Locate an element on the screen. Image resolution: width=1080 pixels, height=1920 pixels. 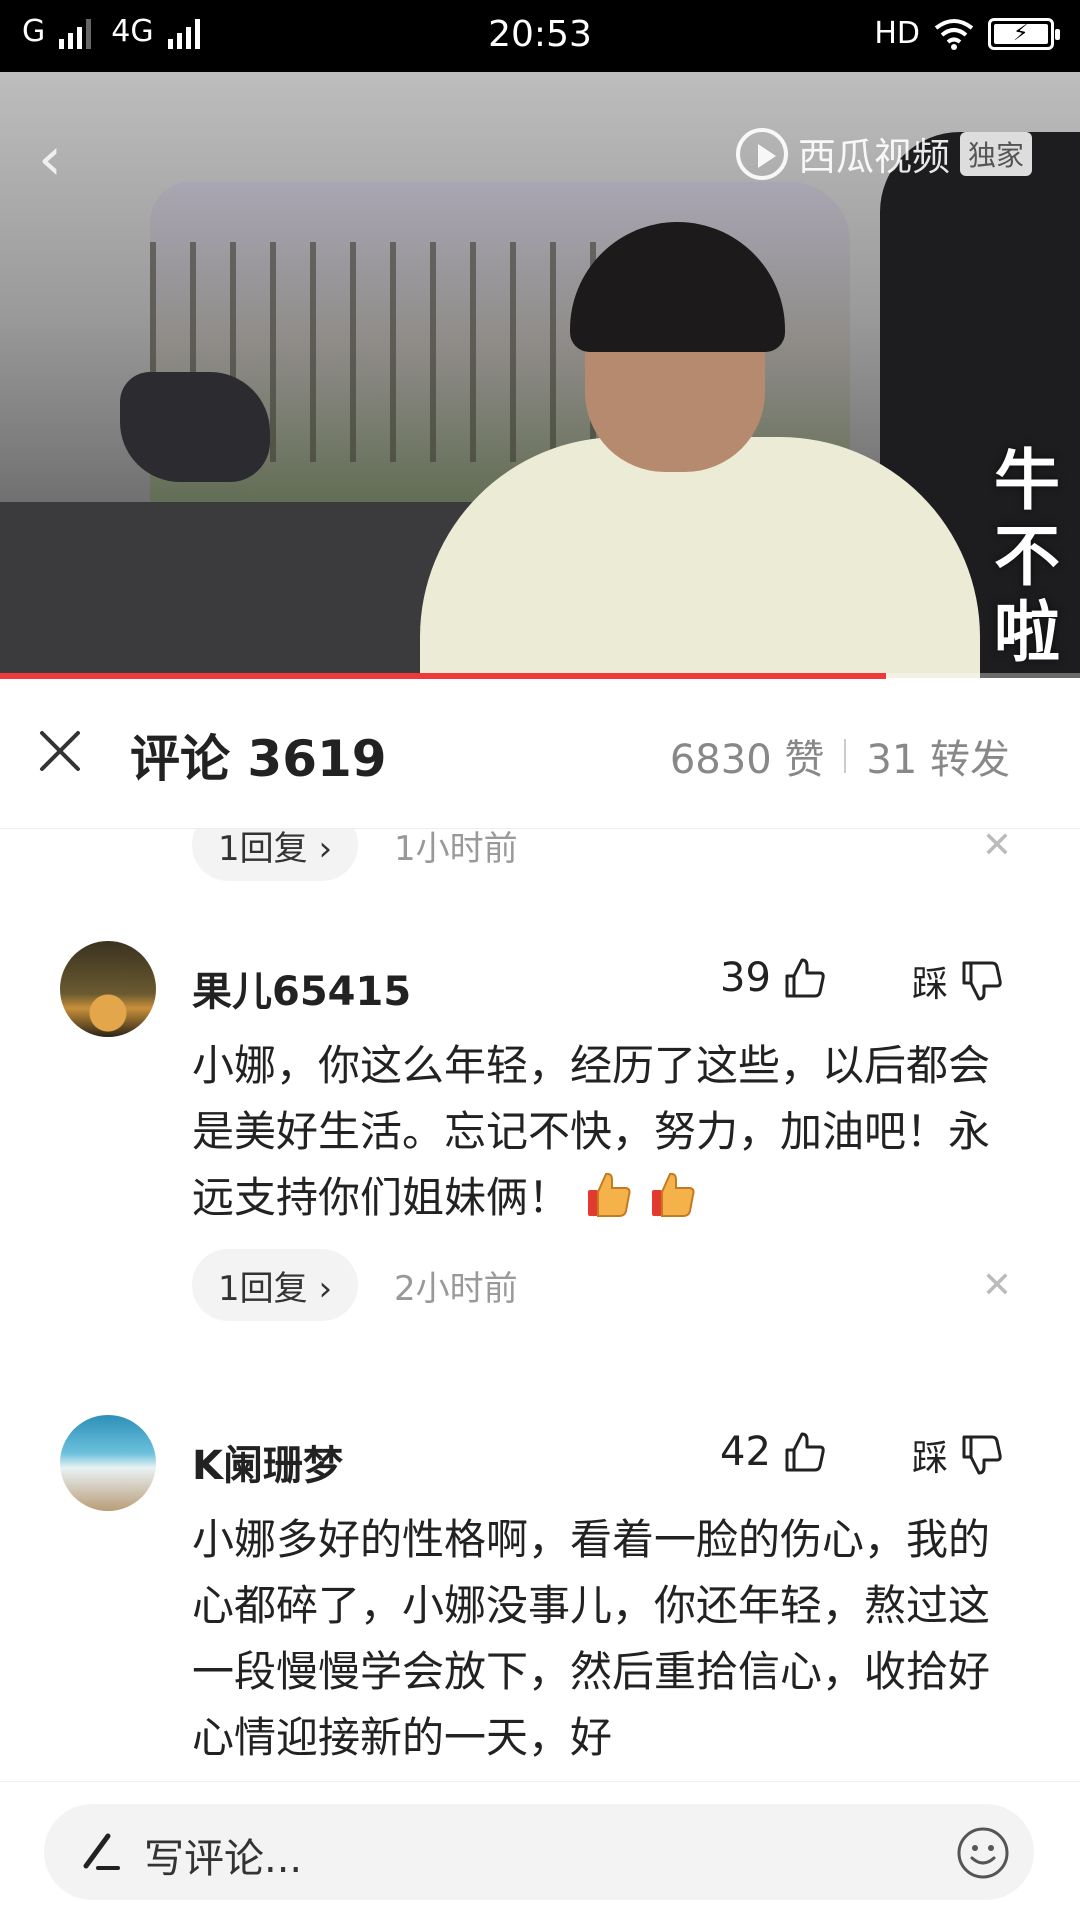
comment-username: K阑珊梦 is located at coordinates (267, 1462).